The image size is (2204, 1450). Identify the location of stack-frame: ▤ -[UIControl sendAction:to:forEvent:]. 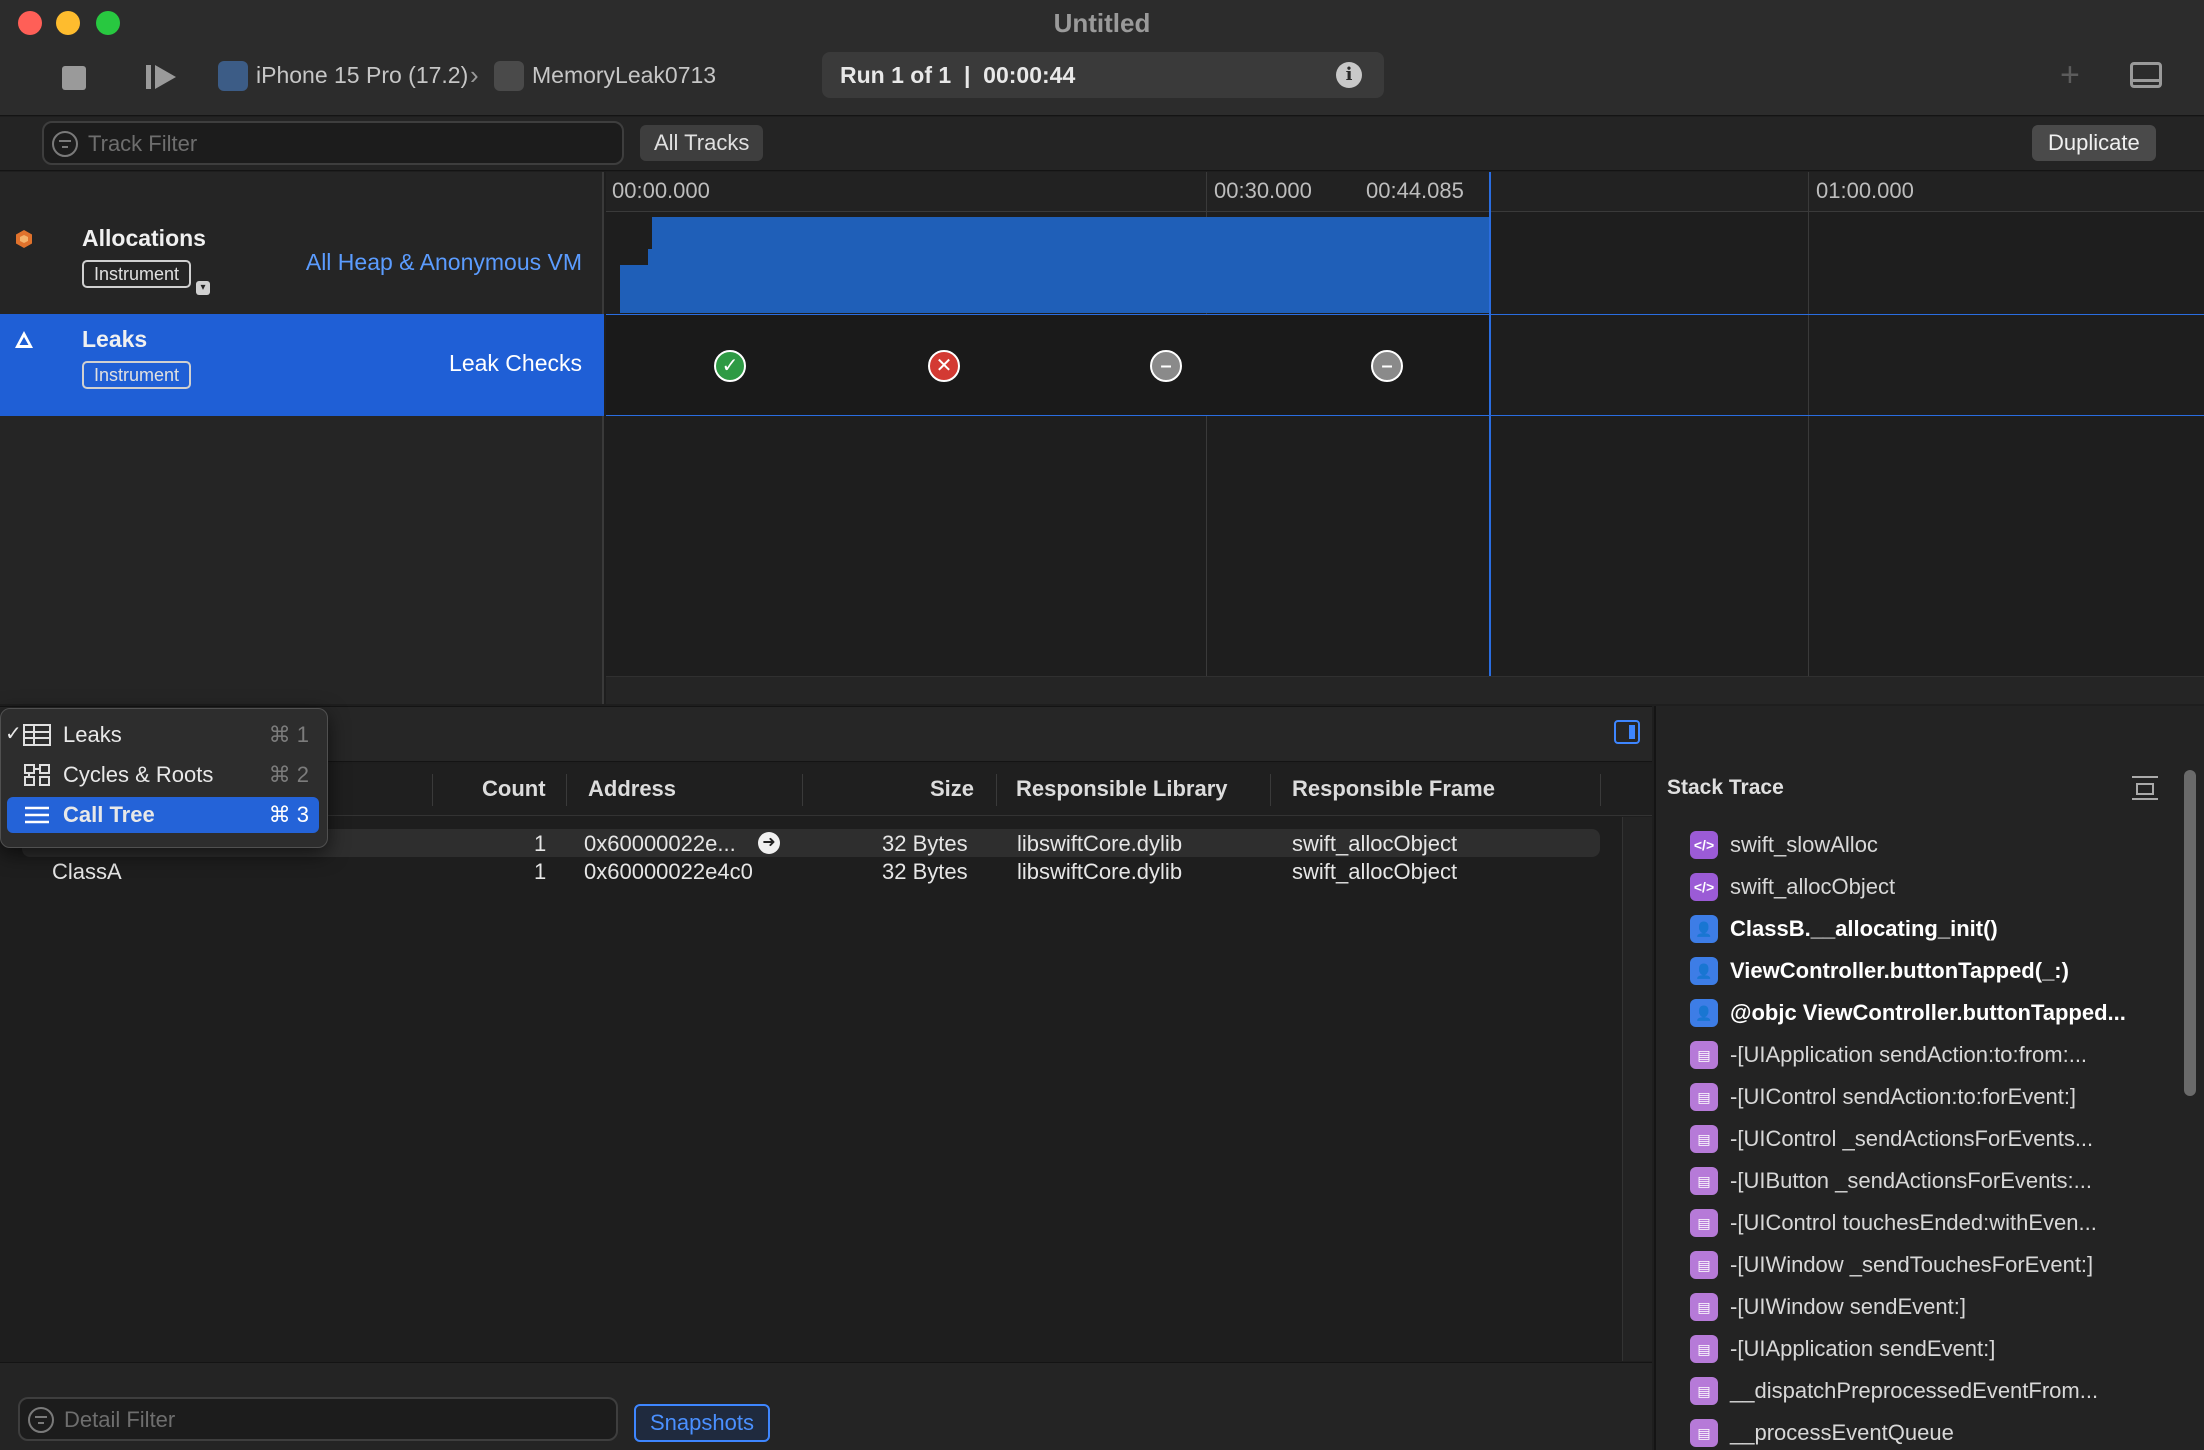
(1920, 1097).